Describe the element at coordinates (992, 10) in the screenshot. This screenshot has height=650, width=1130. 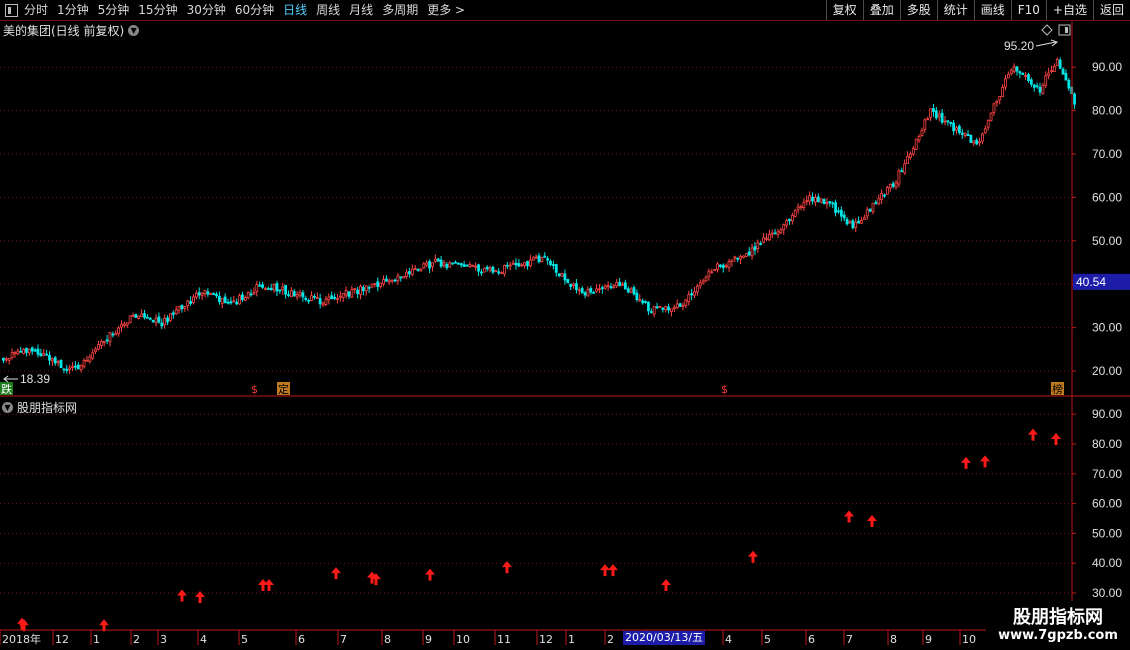
I see `toolbar-button-4: 画线` at that location.